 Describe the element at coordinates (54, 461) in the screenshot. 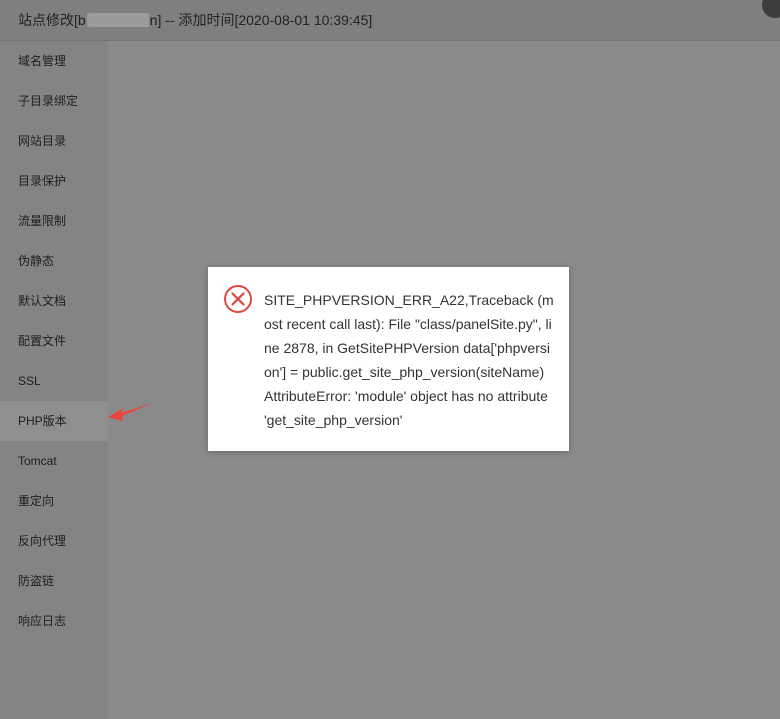

I see `sidebar-item-tomcat: Tomcat` at that location.